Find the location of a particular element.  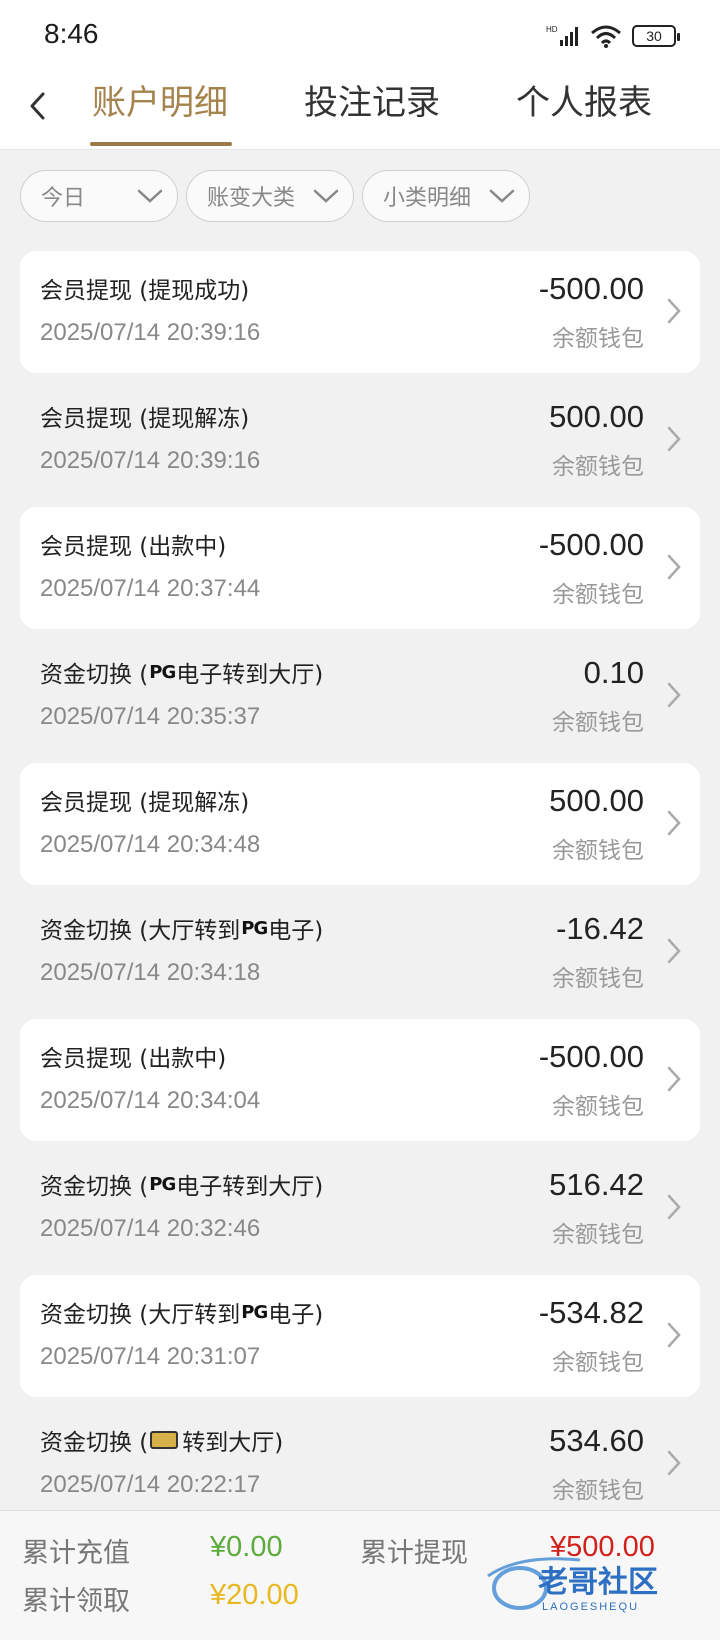

item-title: 资金切换 (PG 电子转到大厅) is located at coordinates (181, 672).